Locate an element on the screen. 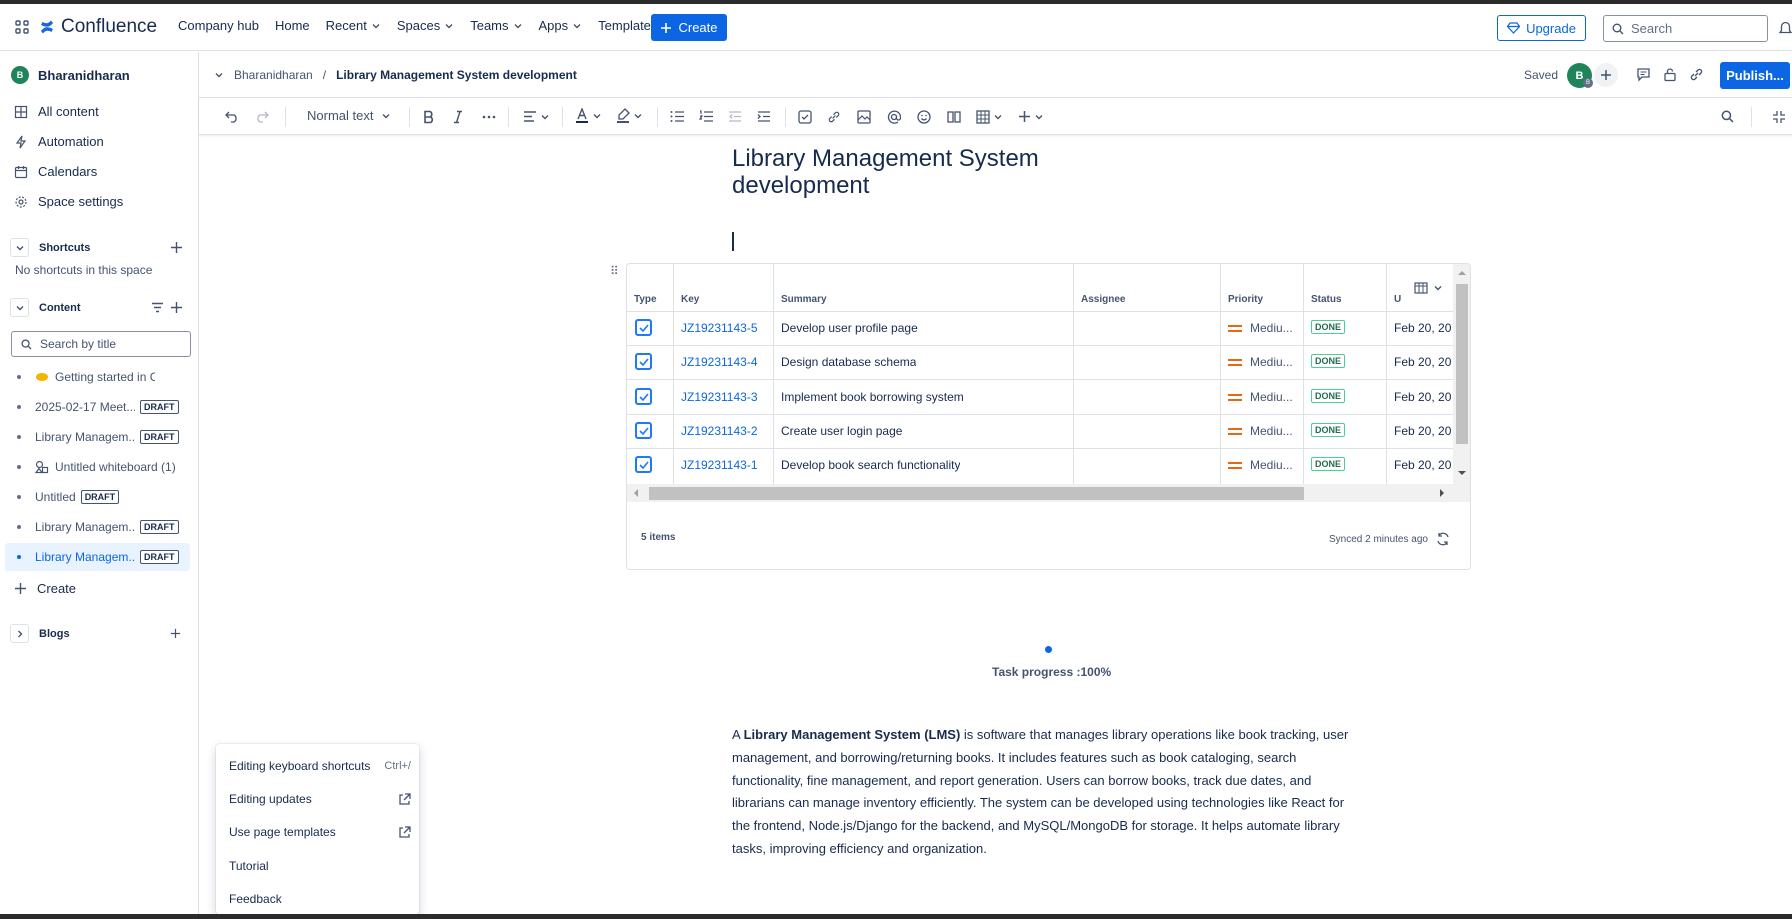 The image size is (1792, 919). scroll-up-arrow-icon is located at coordinates (1462, 273).